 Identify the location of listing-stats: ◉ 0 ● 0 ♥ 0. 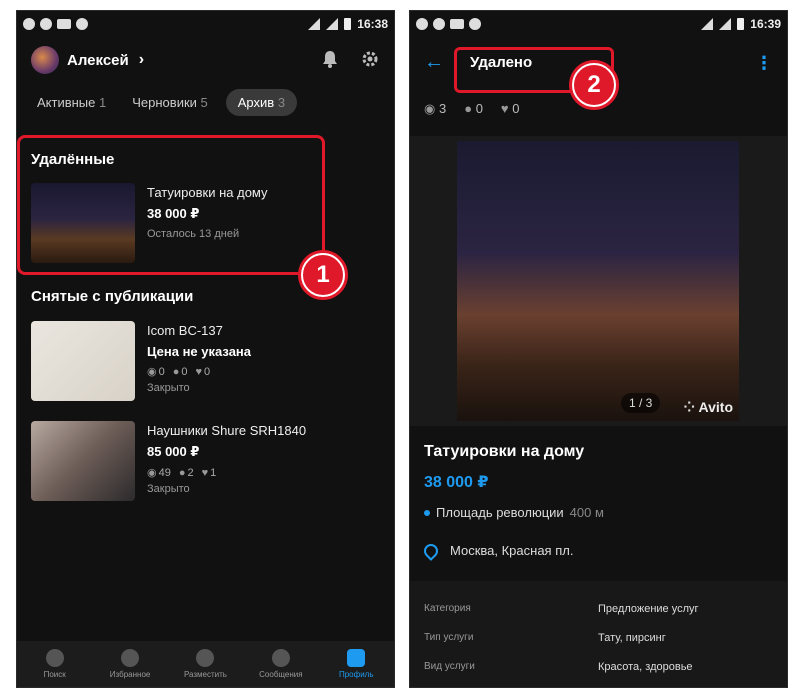
(179, 372).